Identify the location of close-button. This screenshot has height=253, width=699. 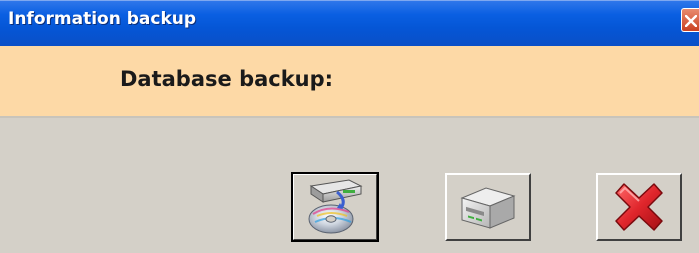
(690, 20).